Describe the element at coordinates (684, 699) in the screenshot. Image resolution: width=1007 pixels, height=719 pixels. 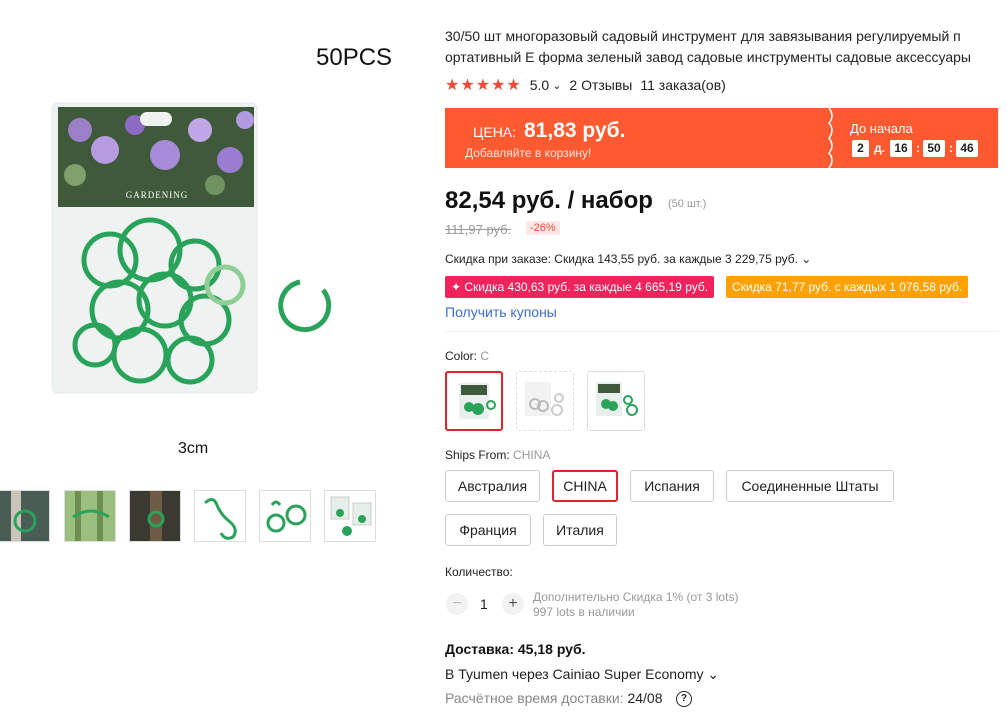
I see `help-icon: ?` at that location.